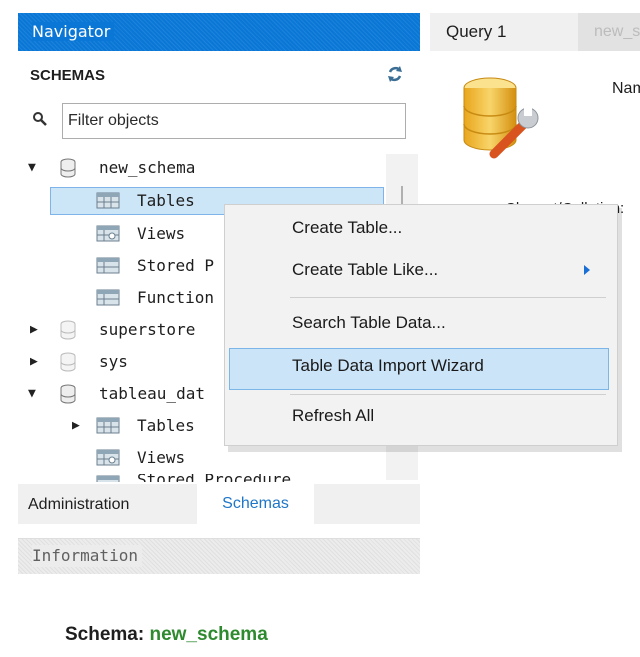 The width and height of the screenshot is (640, 657). What do you see at coordinates (113, 120) in the screenshot?
I see `filter-placeholder: Filter objects` at bounding box center [113, 120].